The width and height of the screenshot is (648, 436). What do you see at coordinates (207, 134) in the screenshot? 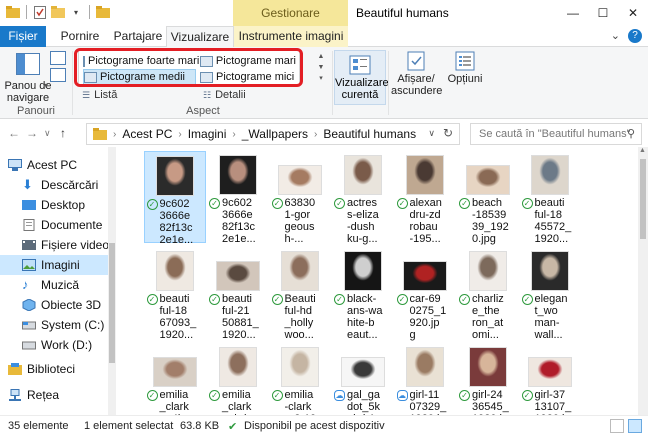
I see `breadcrumb-item: Imagini` at bounding box center [207, 134].